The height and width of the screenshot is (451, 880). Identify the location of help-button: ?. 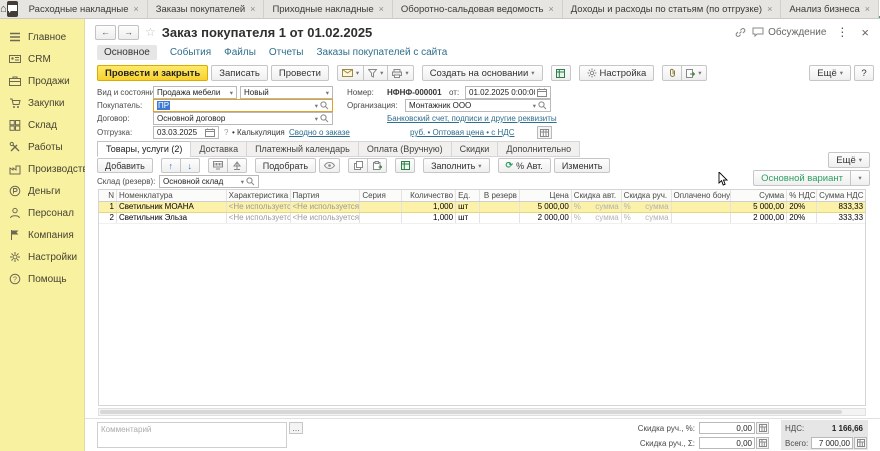
(864, 73).